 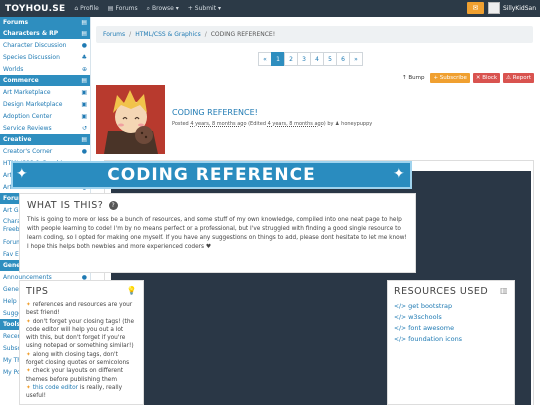 I want to click on edited-time: 4 years, 8 months ago, so click(x=295, y=124).